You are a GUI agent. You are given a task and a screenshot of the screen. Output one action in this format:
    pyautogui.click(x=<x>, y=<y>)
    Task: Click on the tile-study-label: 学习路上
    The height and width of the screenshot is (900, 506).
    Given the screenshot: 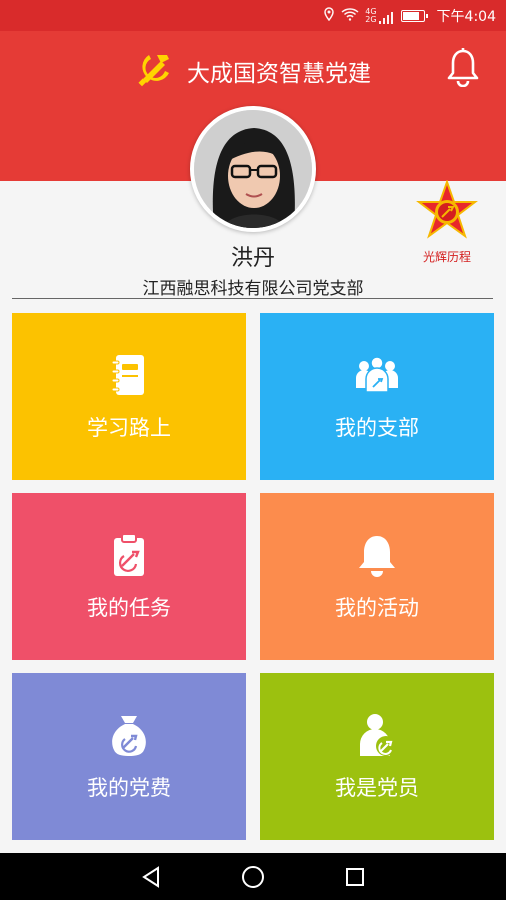 What is the action you would take?
    pyautogui.click(x=129, y=427)
    